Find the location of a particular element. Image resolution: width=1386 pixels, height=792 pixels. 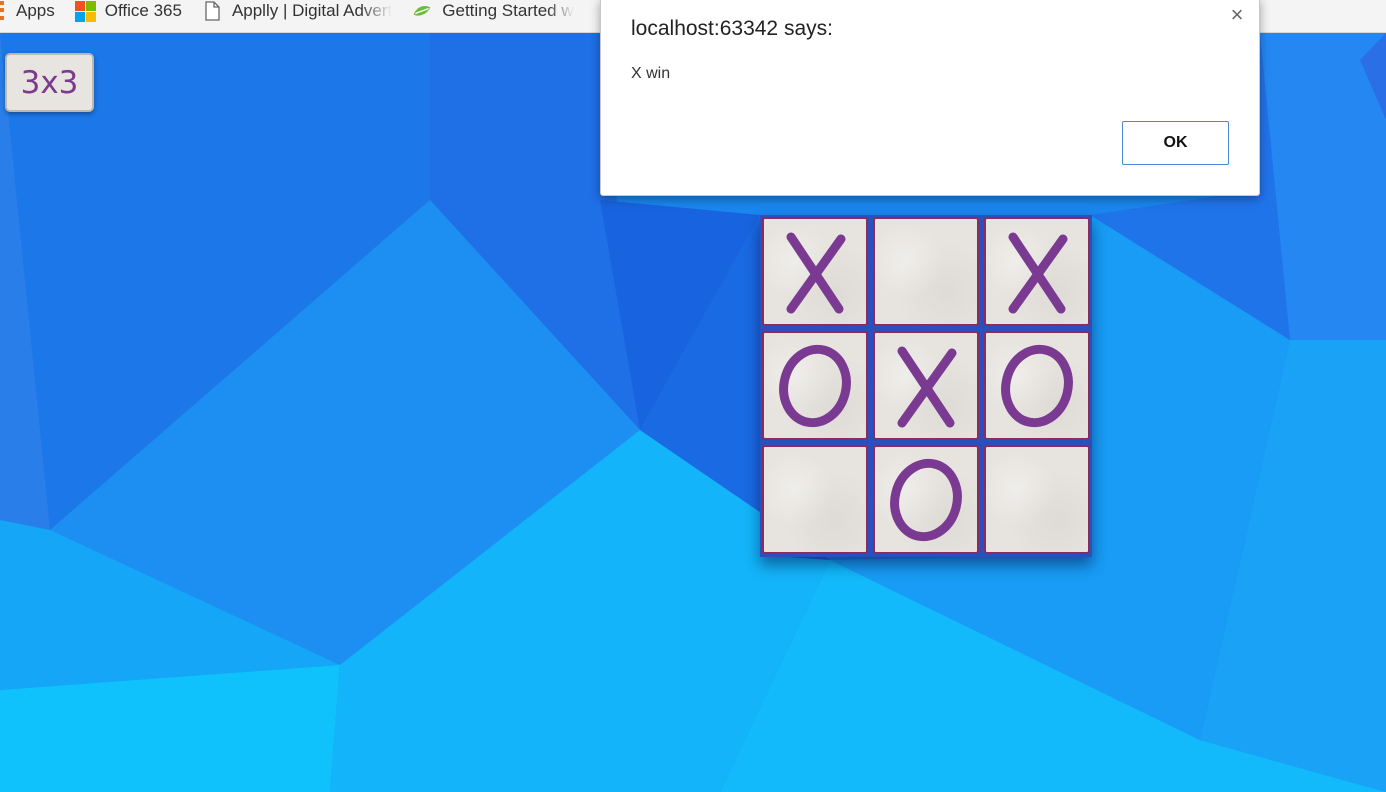

tic-tac-toe-board is located at coordinates (926, 386).